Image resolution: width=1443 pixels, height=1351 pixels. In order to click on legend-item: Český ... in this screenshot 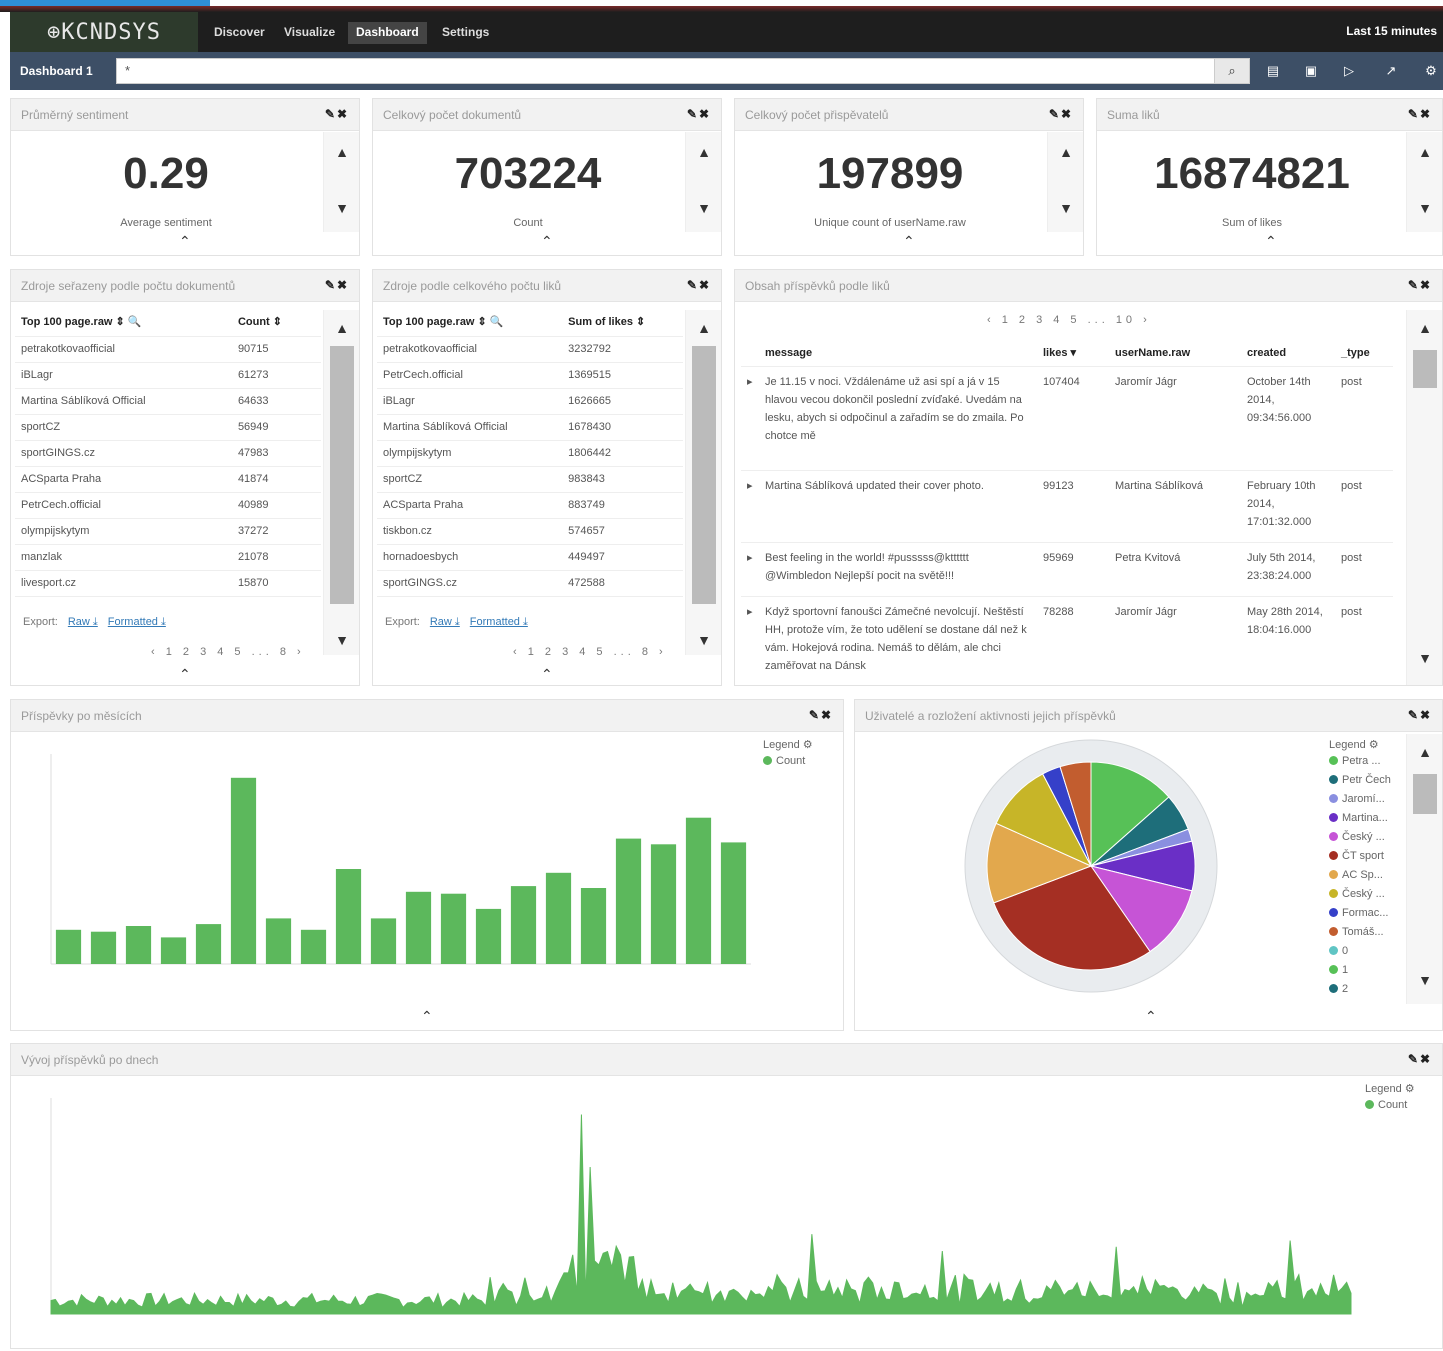, I will do `click(1360, 836)`.